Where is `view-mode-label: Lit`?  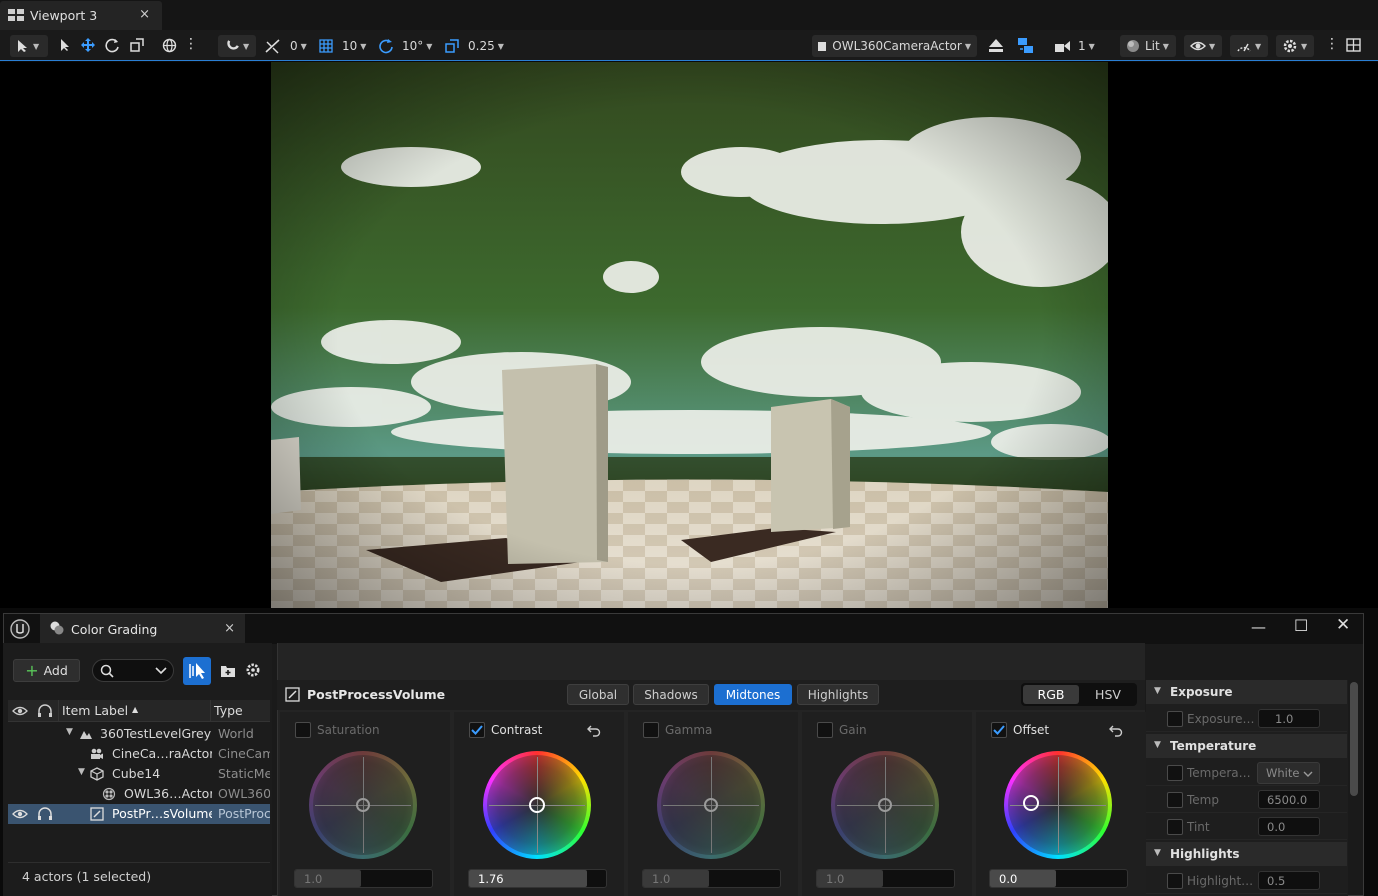
view-mode-label: Lit is located at coordinates (1152, 46).